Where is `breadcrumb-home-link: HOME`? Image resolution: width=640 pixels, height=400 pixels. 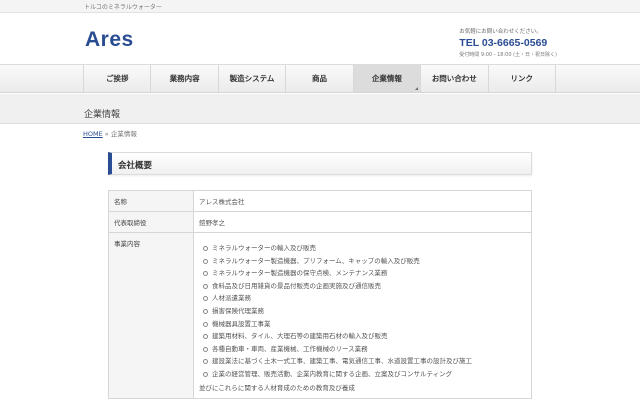
breadcrumb-home-link: HOME is located at coordinates (93, 134).